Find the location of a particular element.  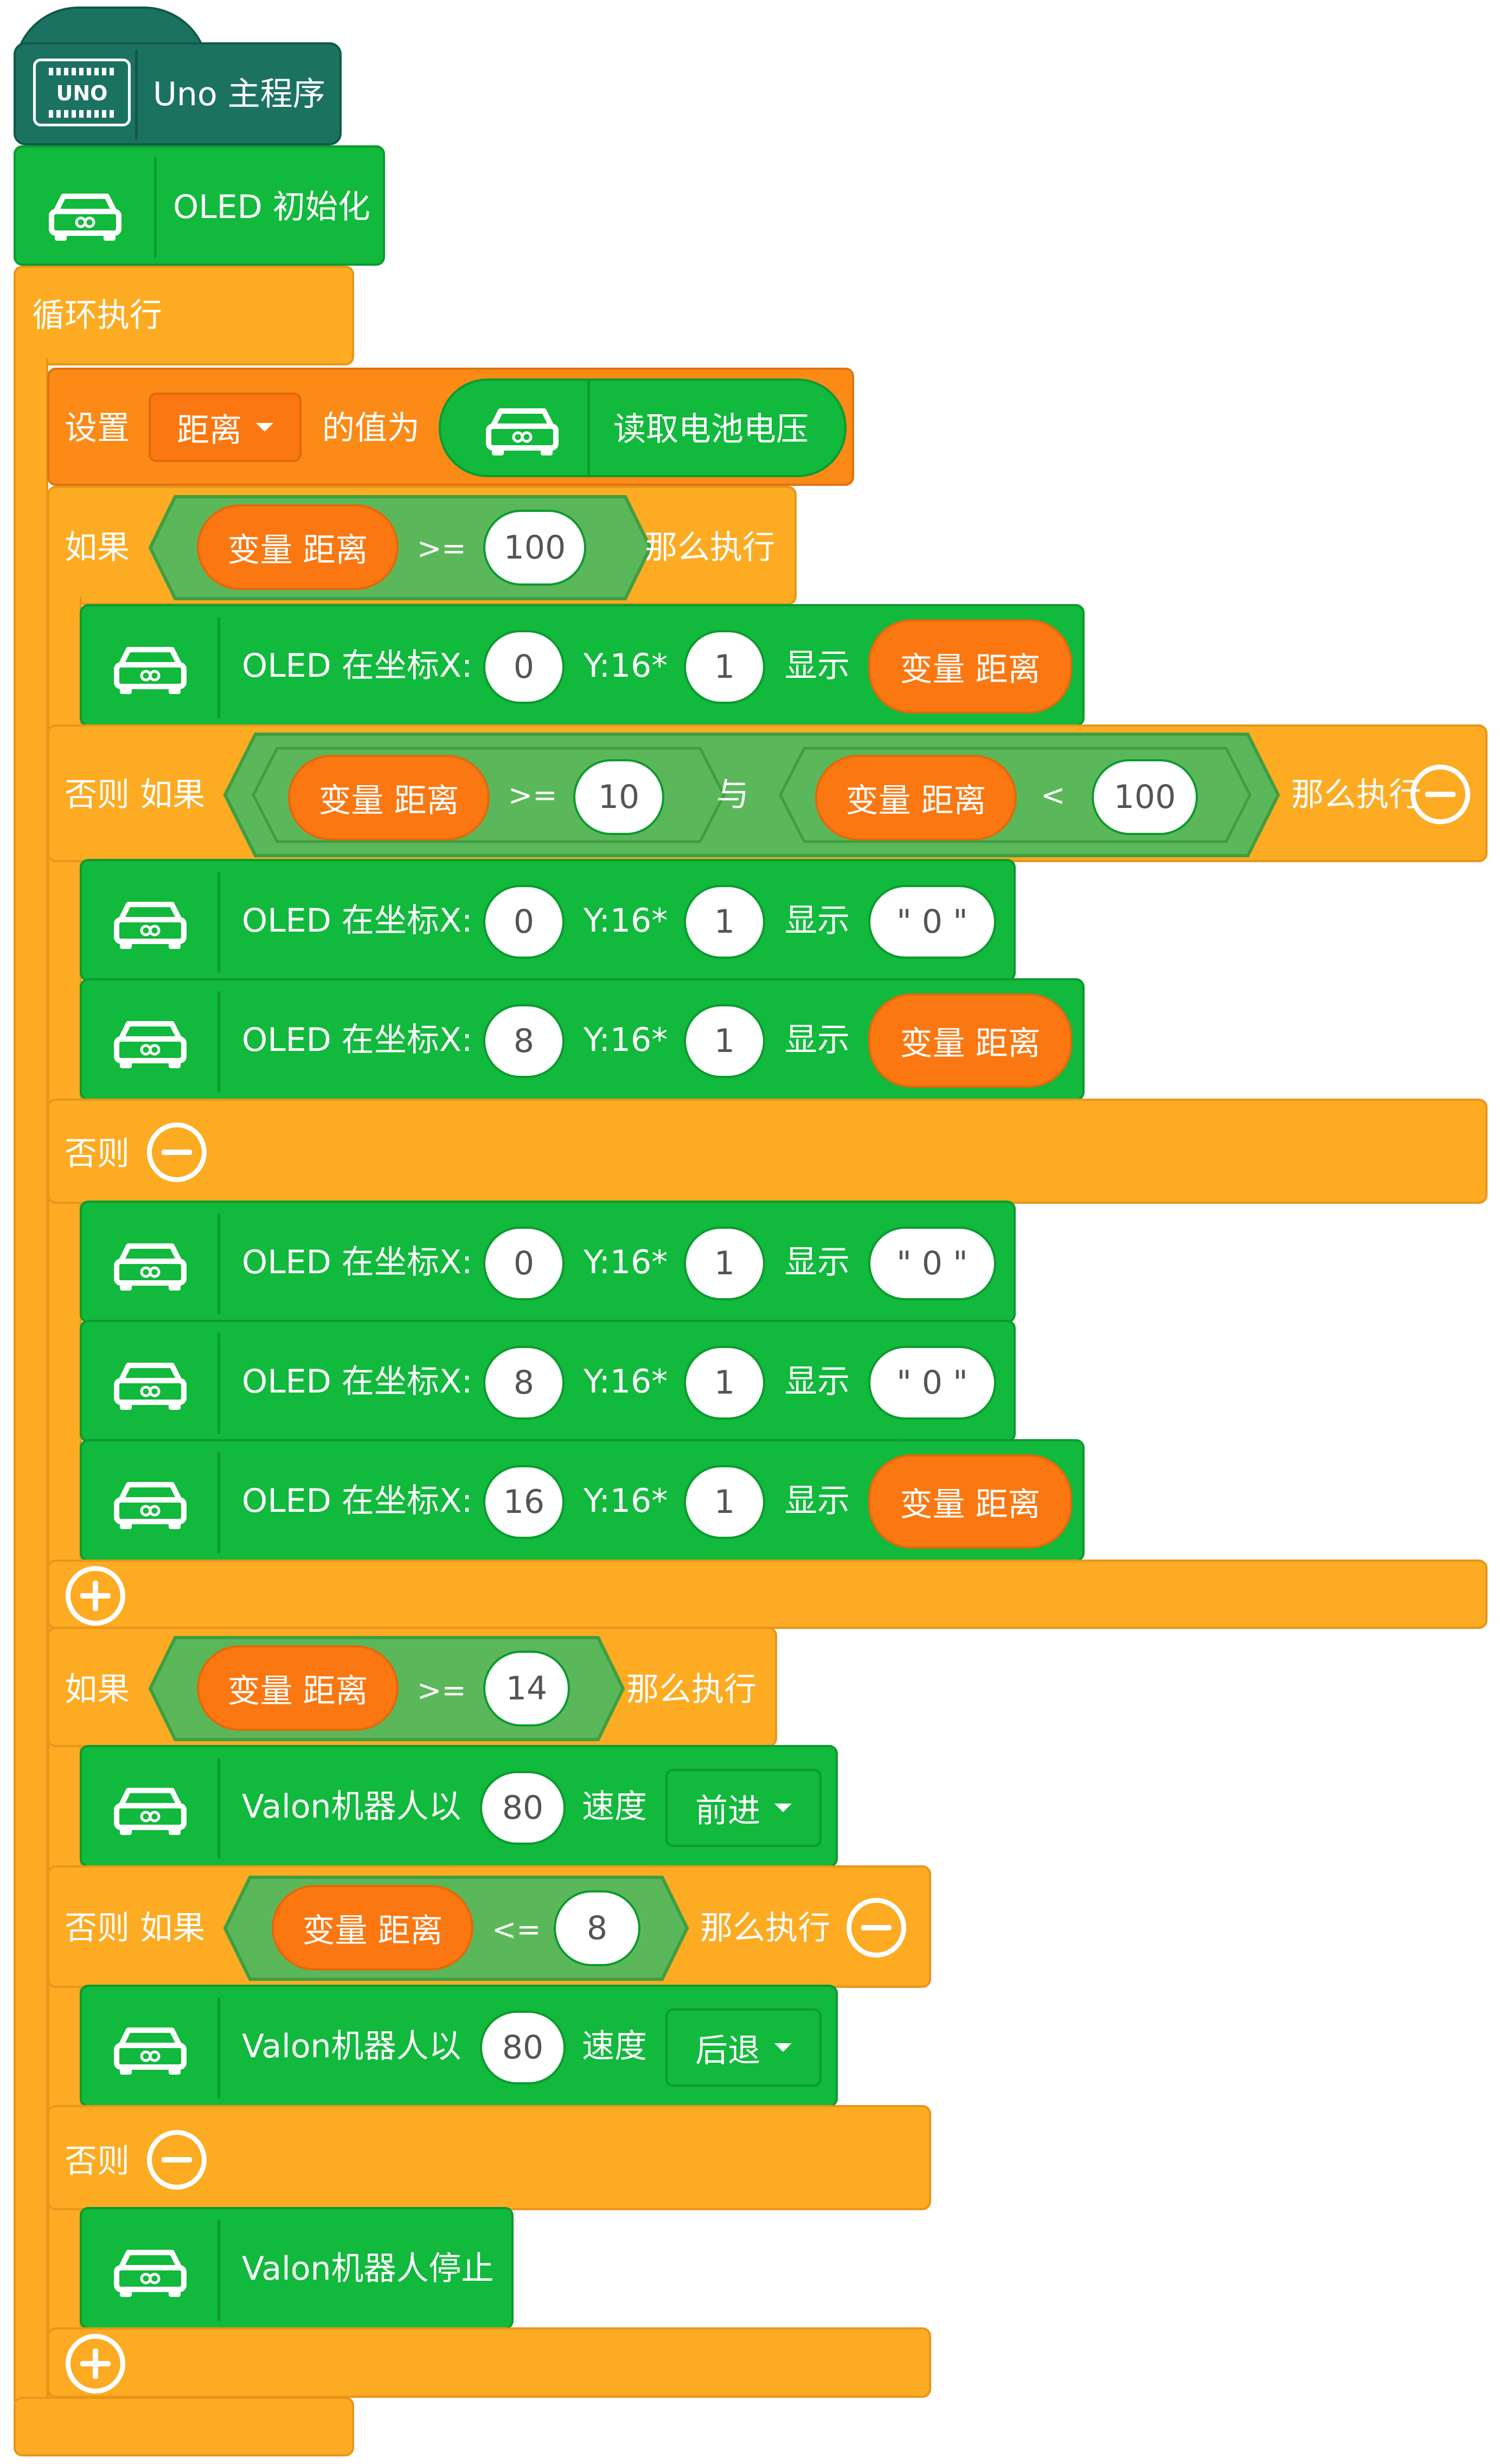

hat-separator is located at coordinates (137, 95).